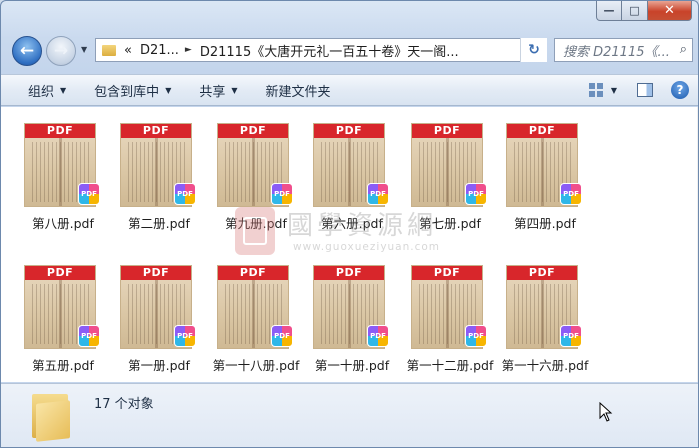 The width and height of the screenshot is (699, 448). I want to click on toolbar-right: ▼ ?, so click(643, 90).